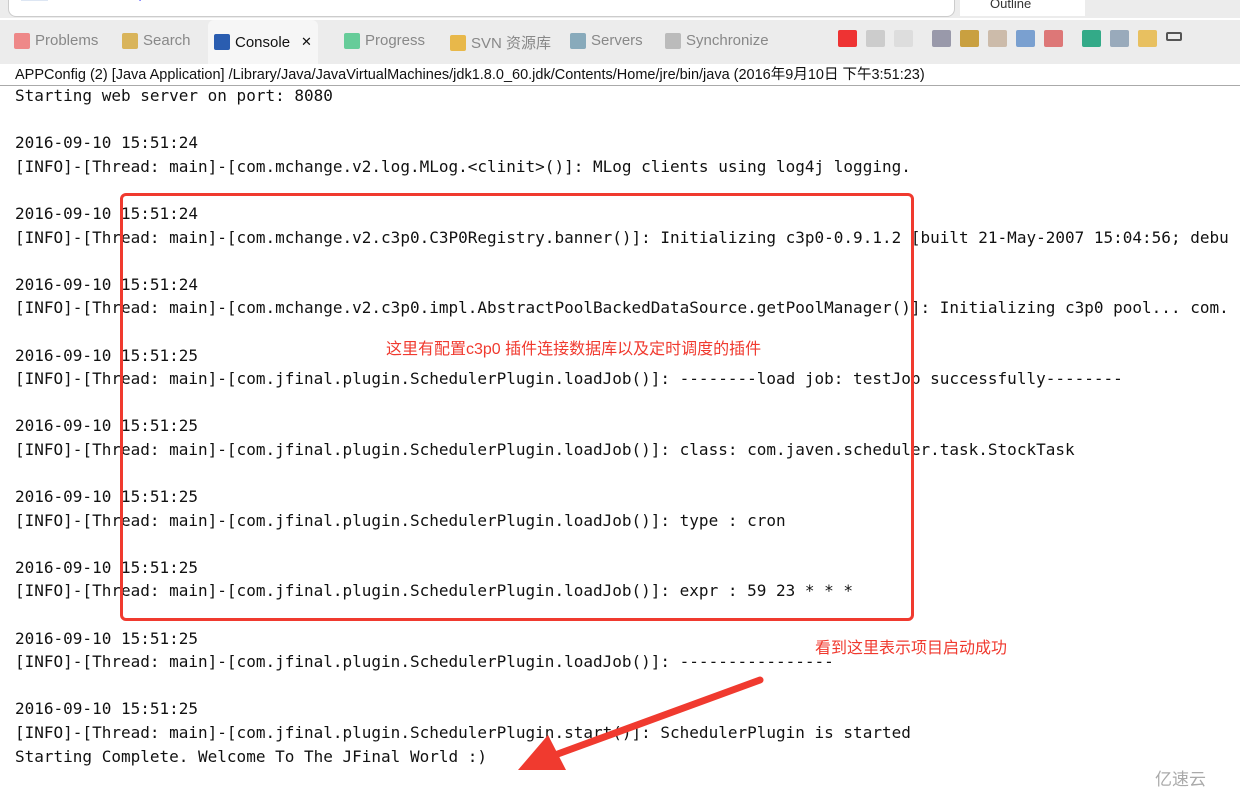 This screenshot has width=1240, height=795. What do you see at coordinates (1180, 779) in the screenshot?
I see `watermark-logo: 亿速云` at bounding box center [1180, 779].